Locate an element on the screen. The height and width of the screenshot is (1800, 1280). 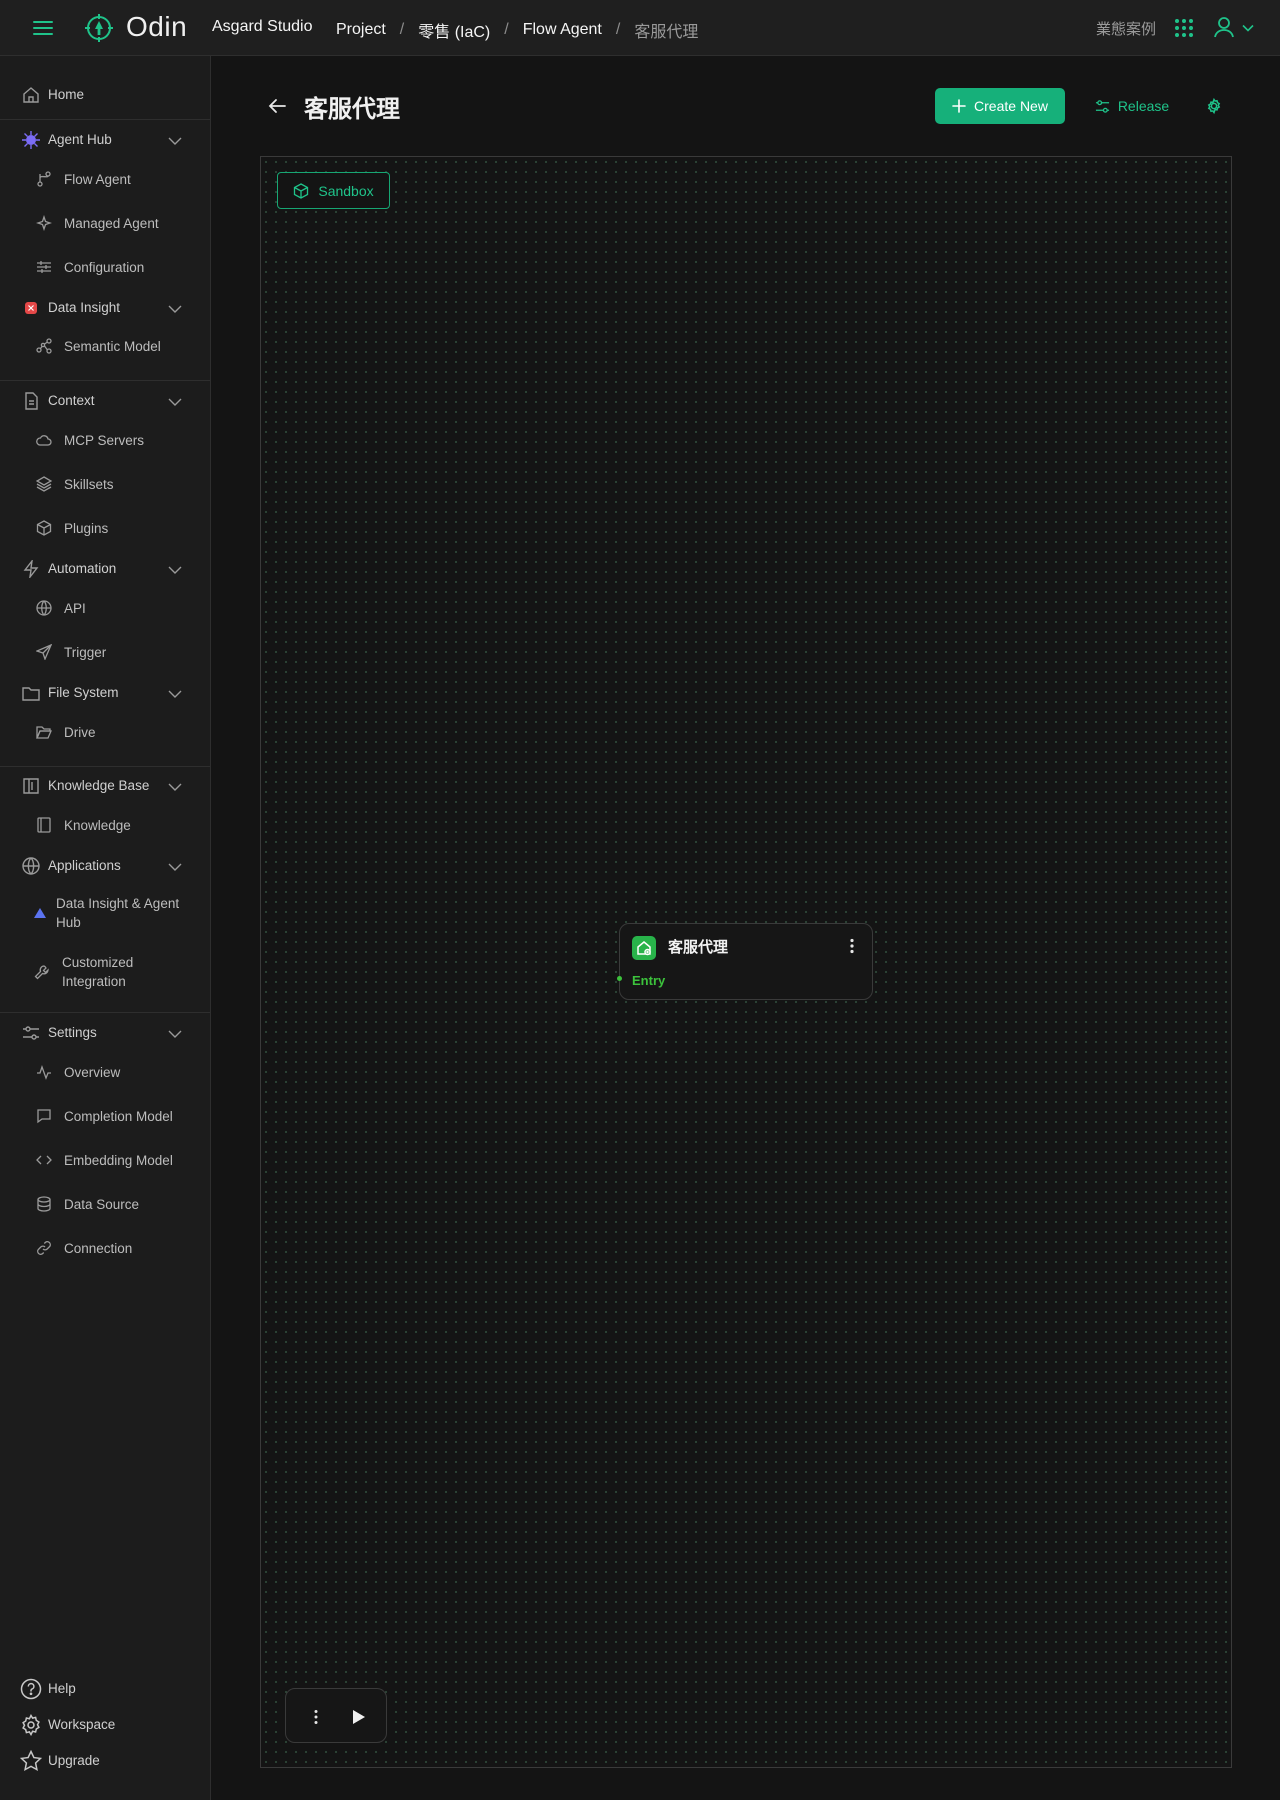
sidebar-item-data-source: Data Source is located at coordinates (105, 1205).